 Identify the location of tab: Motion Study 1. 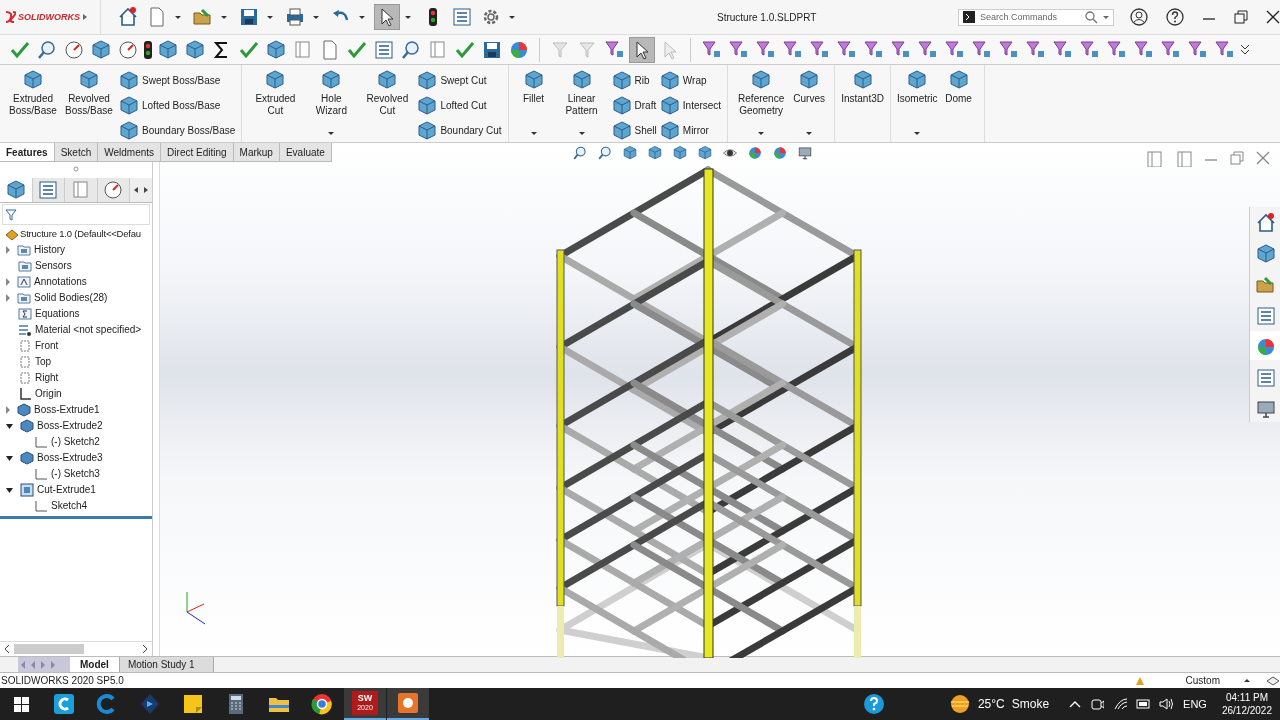
(166, 664).